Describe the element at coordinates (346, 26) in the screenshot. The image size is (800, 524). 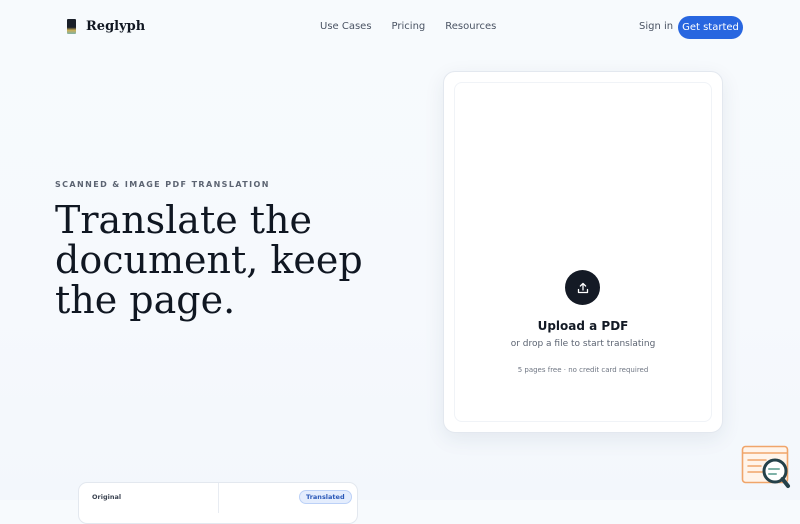
I see `nav-link-use-cases: Use Cases` at that location.